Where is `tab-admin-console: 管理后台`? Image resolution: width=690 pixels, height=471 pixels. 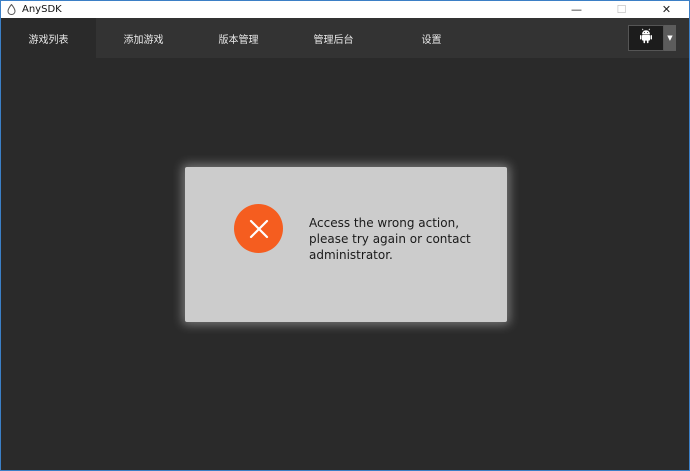 tab-admin-console: 管理后台 is located at coordinates (333, 38).